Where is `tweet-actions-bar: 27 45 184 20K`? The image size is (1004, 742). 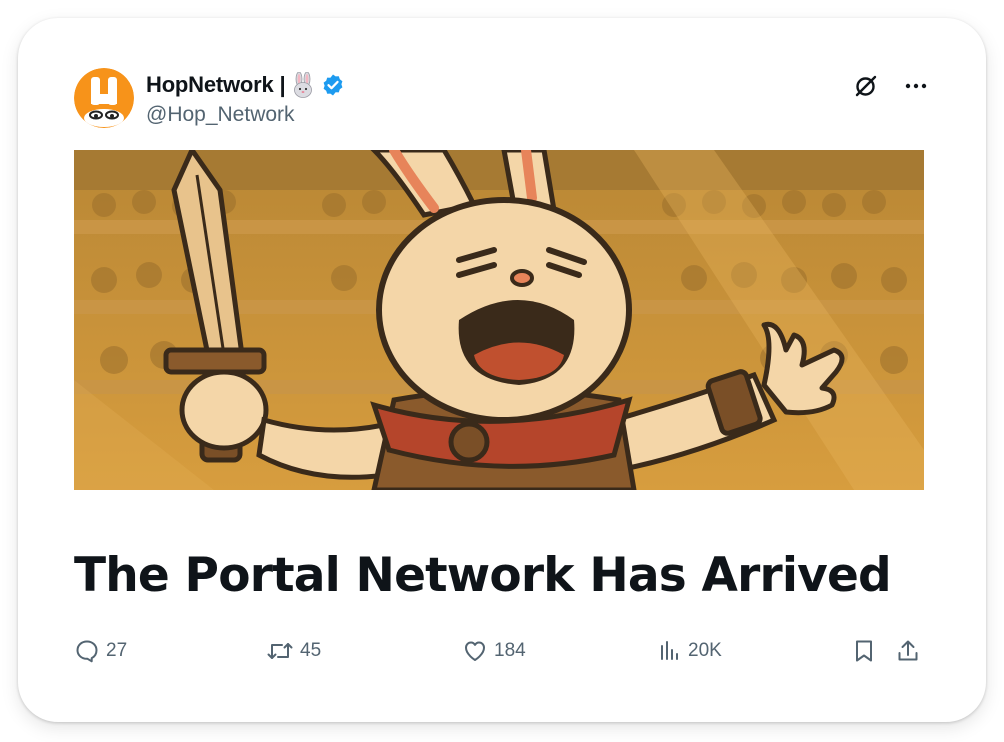 tweet-actions-bar: 27 45 184 20K is located at coordinates (499, 654).